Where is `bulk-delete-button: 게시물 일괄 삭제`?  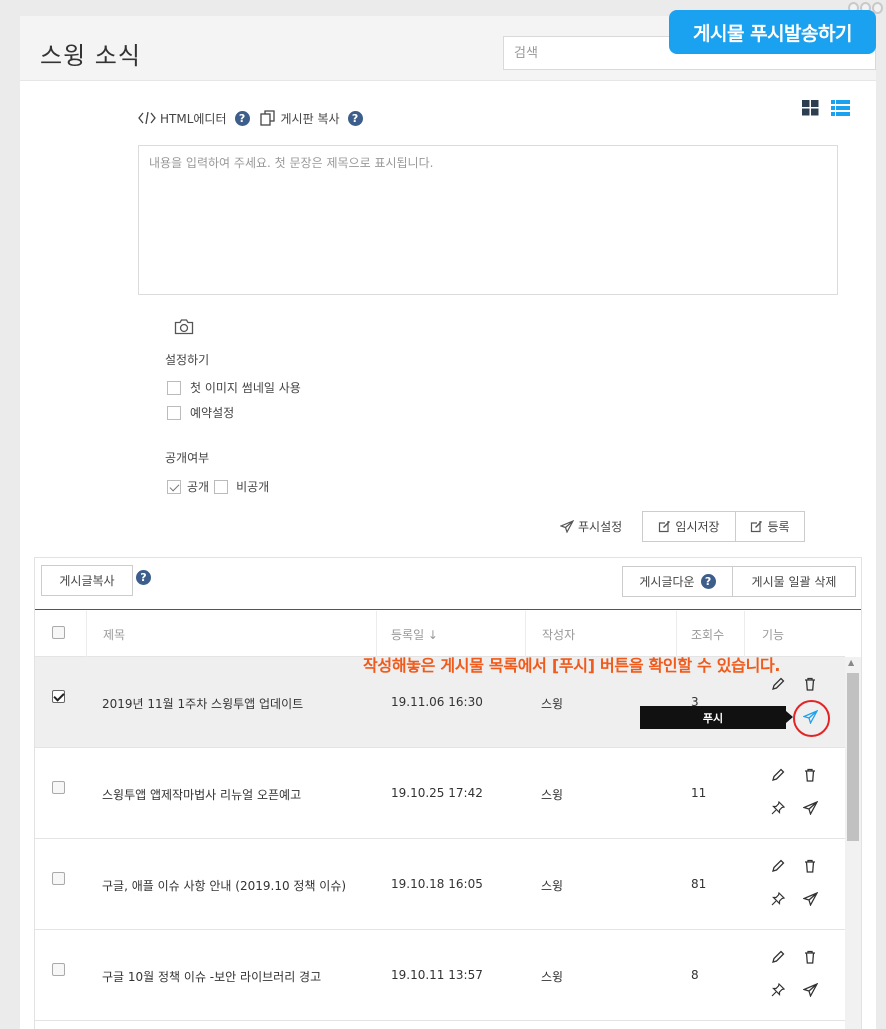 bulk-delete-button: 게시물 일괄 삭제 is located at coordinates (794, 581).